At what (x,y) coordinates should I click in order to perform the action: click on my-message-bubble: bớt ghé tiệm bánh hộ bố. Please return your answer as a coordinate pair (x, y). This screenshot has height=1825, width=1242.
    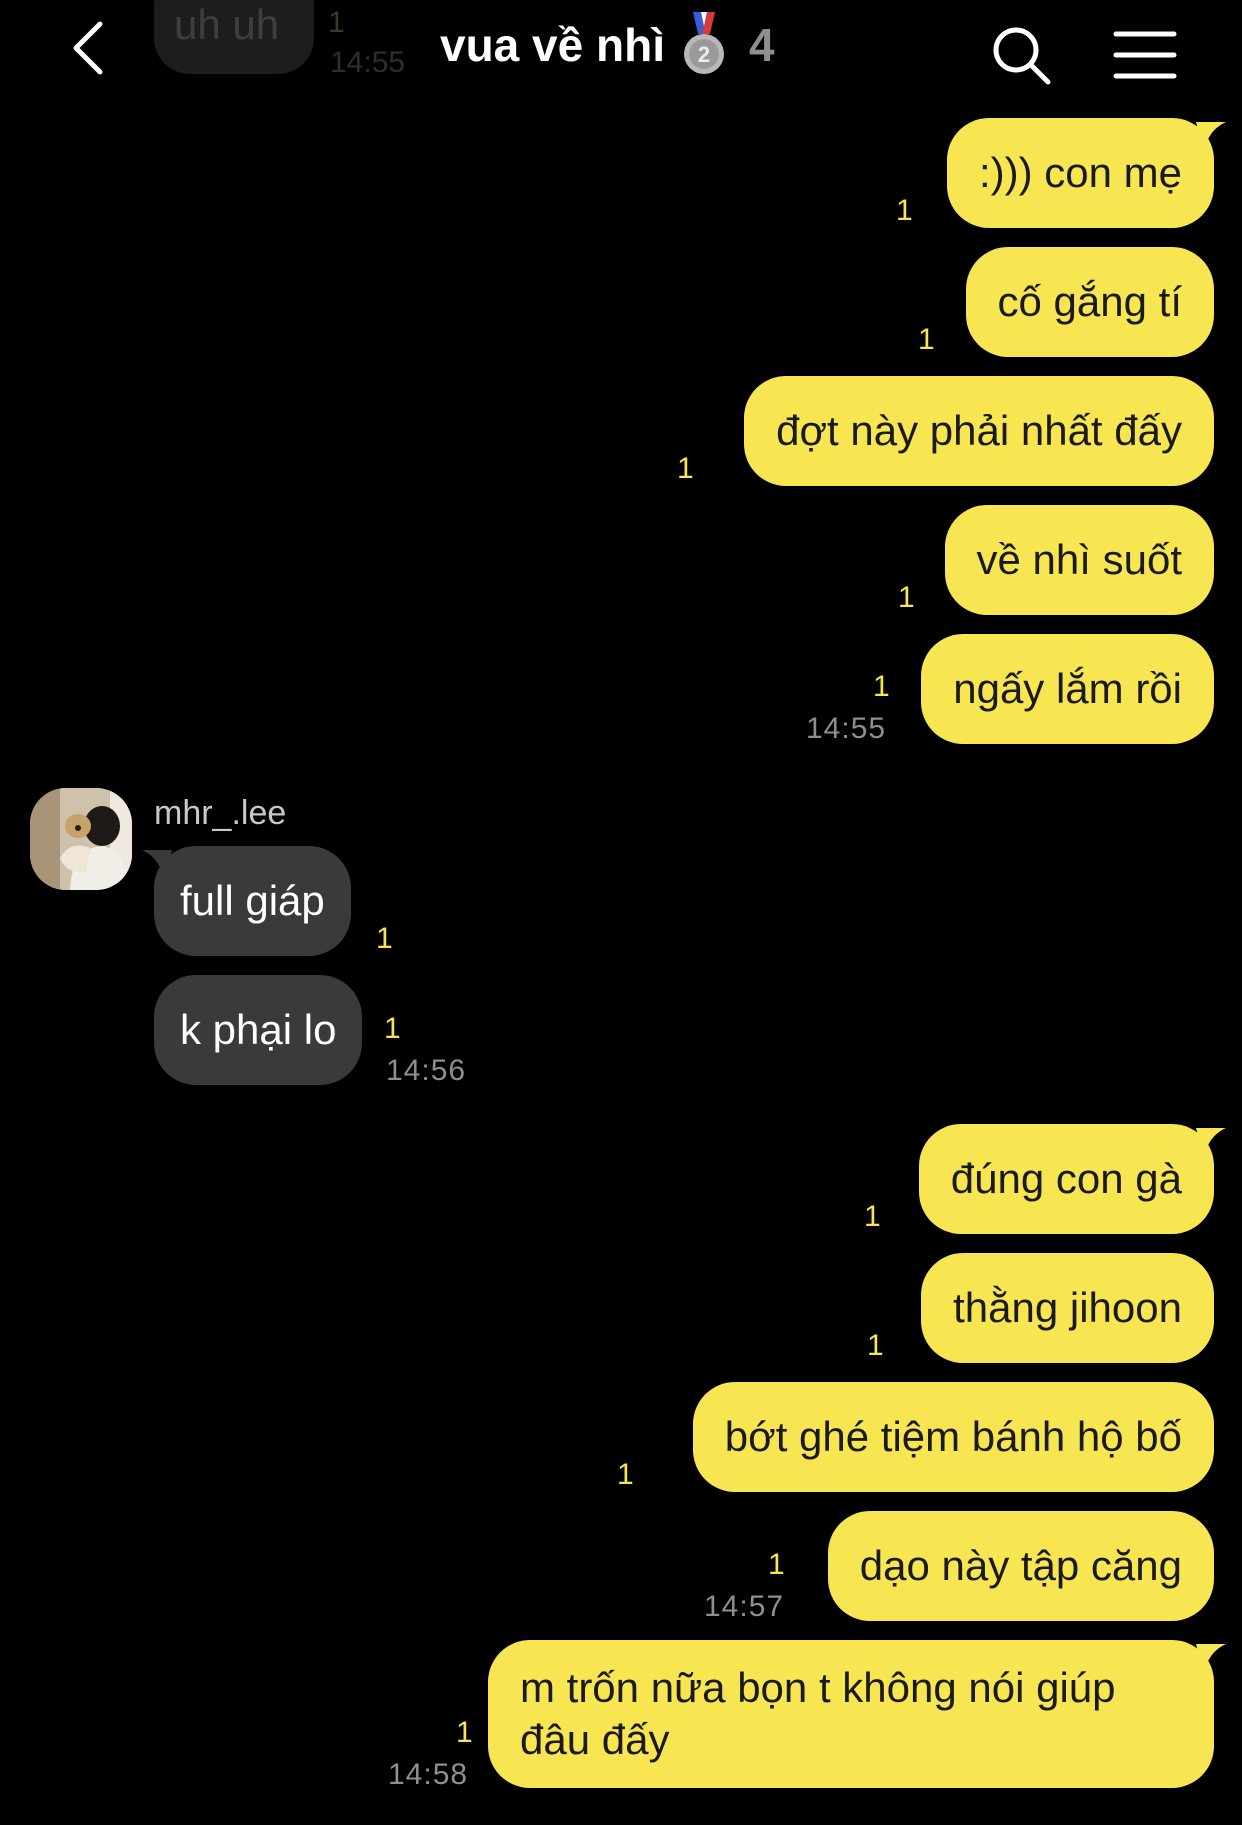
    Looking at the image, I should click on (953, 1437).